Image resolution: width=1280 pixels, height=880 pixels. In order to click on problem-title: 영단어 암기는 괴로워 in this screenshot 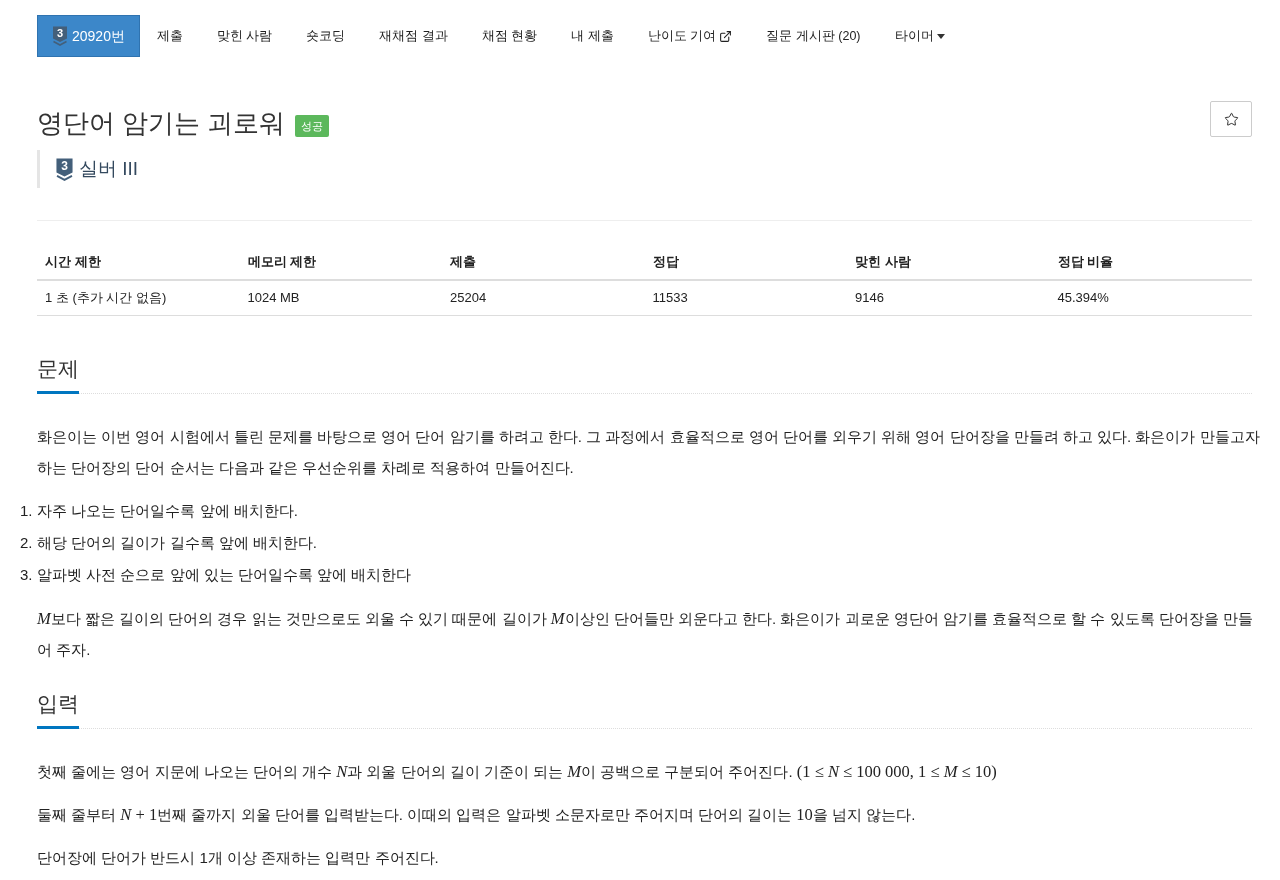, I will do `click(161, 123)`.